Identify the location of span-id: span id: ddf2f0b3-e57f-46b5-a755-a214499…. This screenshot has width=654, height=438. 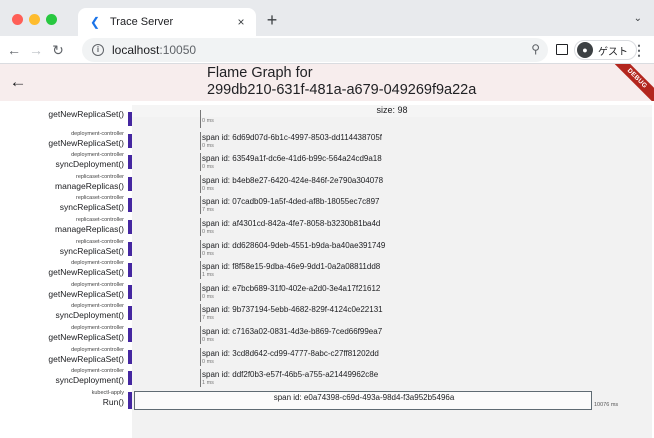
(290, 375).